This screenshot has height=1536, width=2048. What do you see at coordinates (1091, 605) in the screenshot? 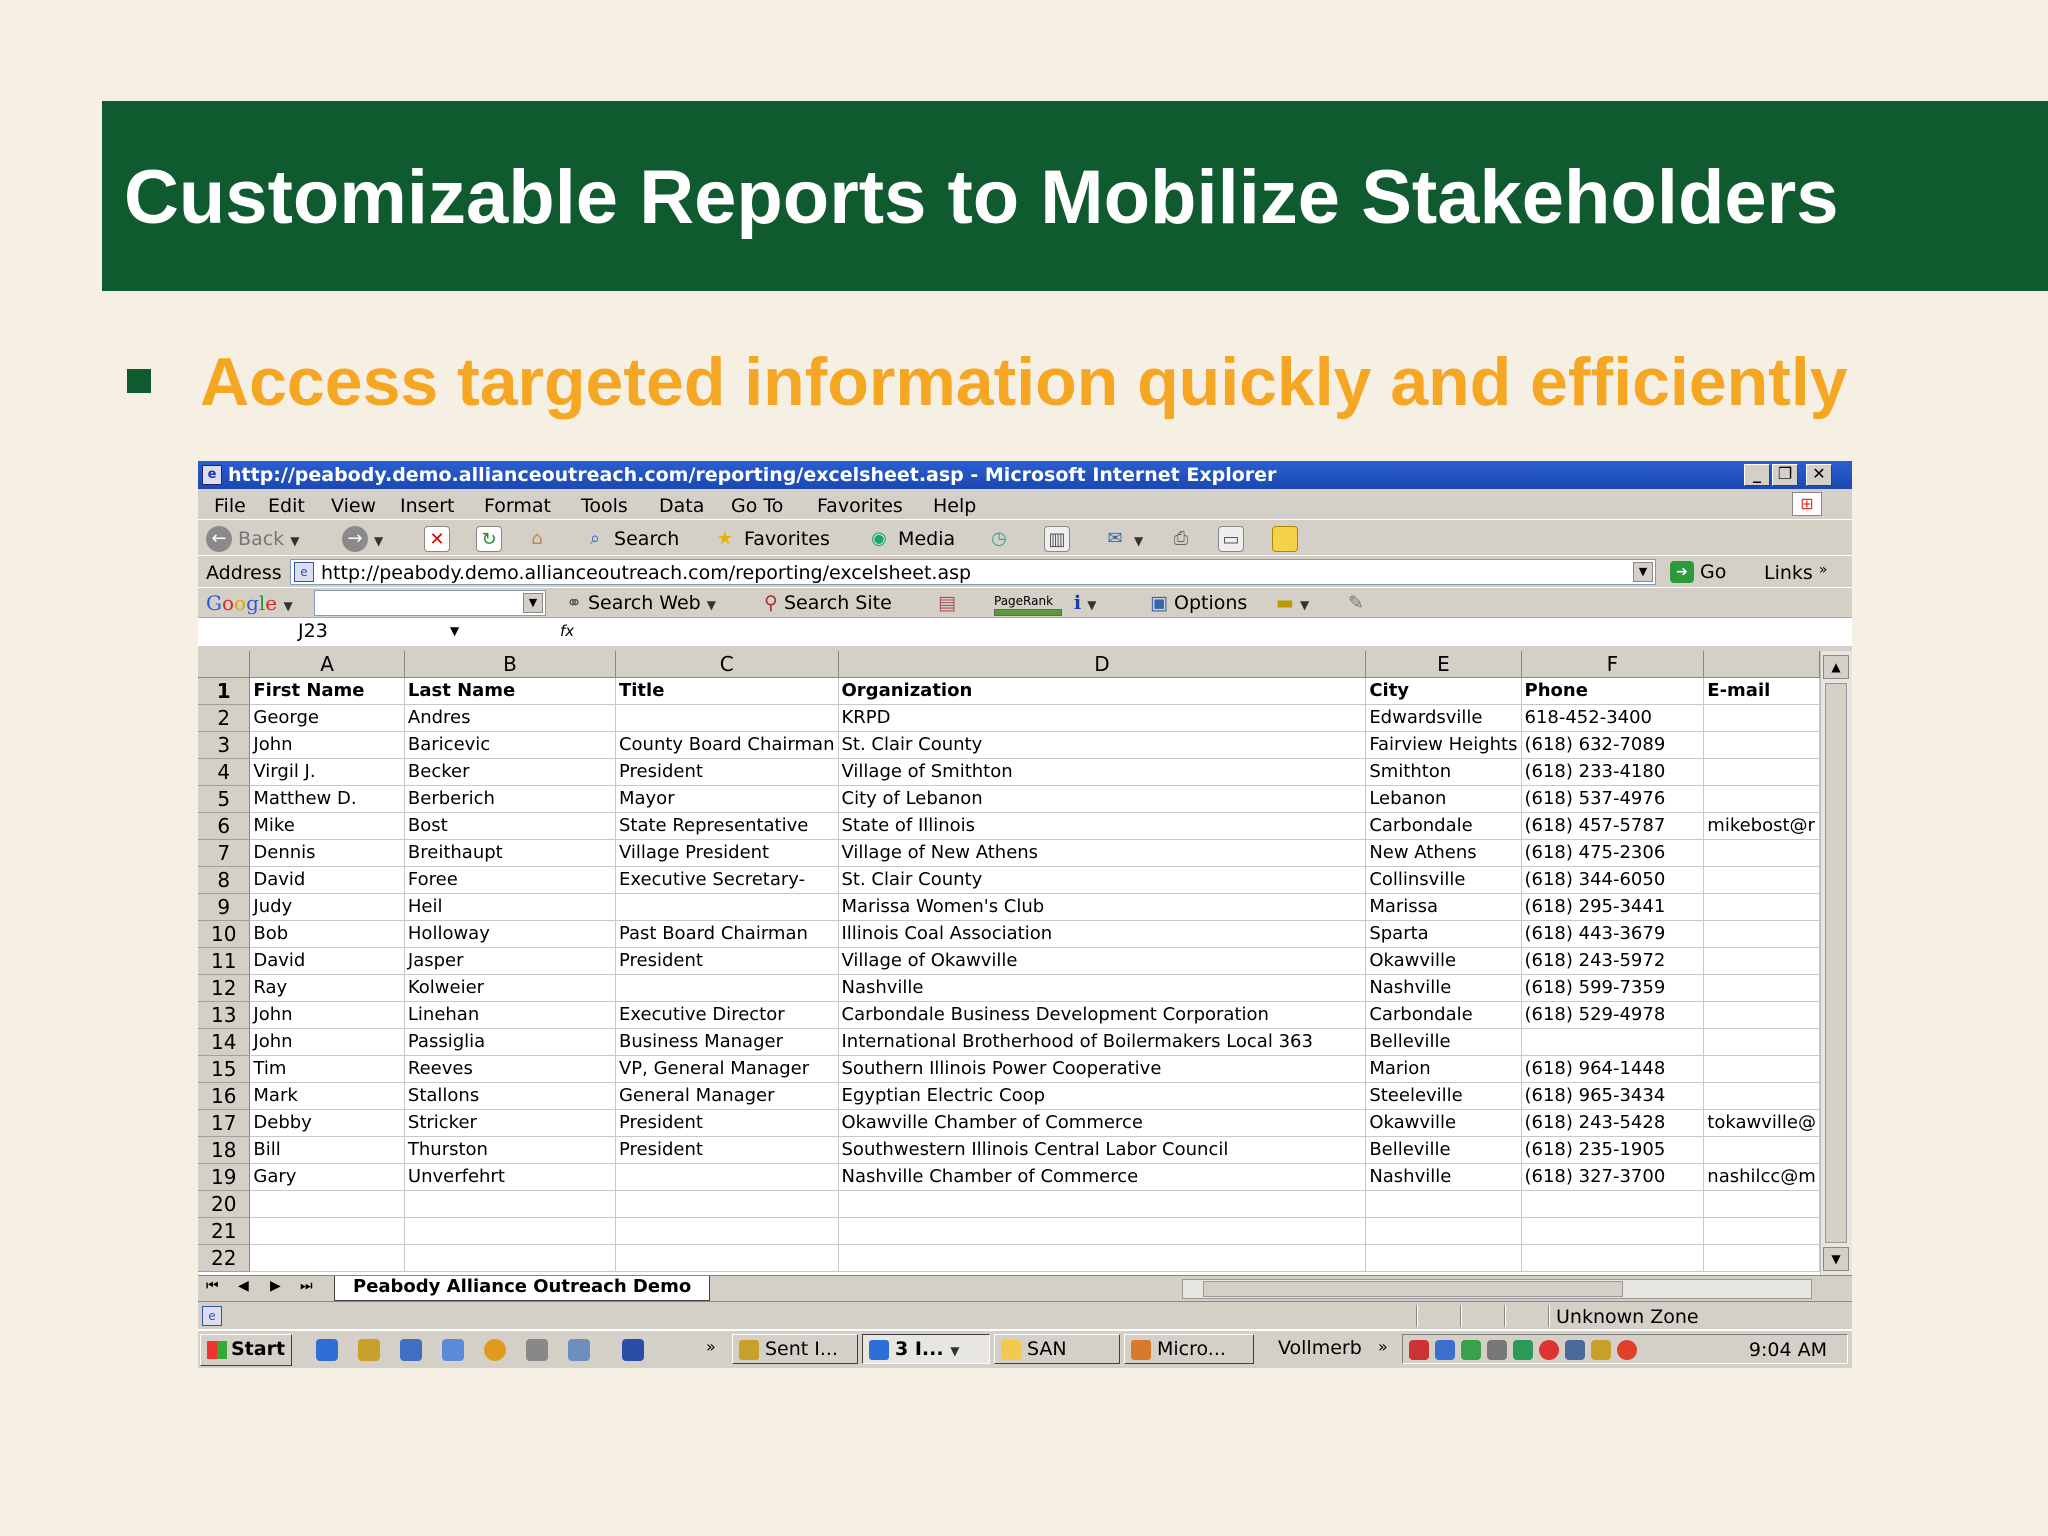
I see `info-dropdown-icon: ▼` at bounding box center [1091, 605].